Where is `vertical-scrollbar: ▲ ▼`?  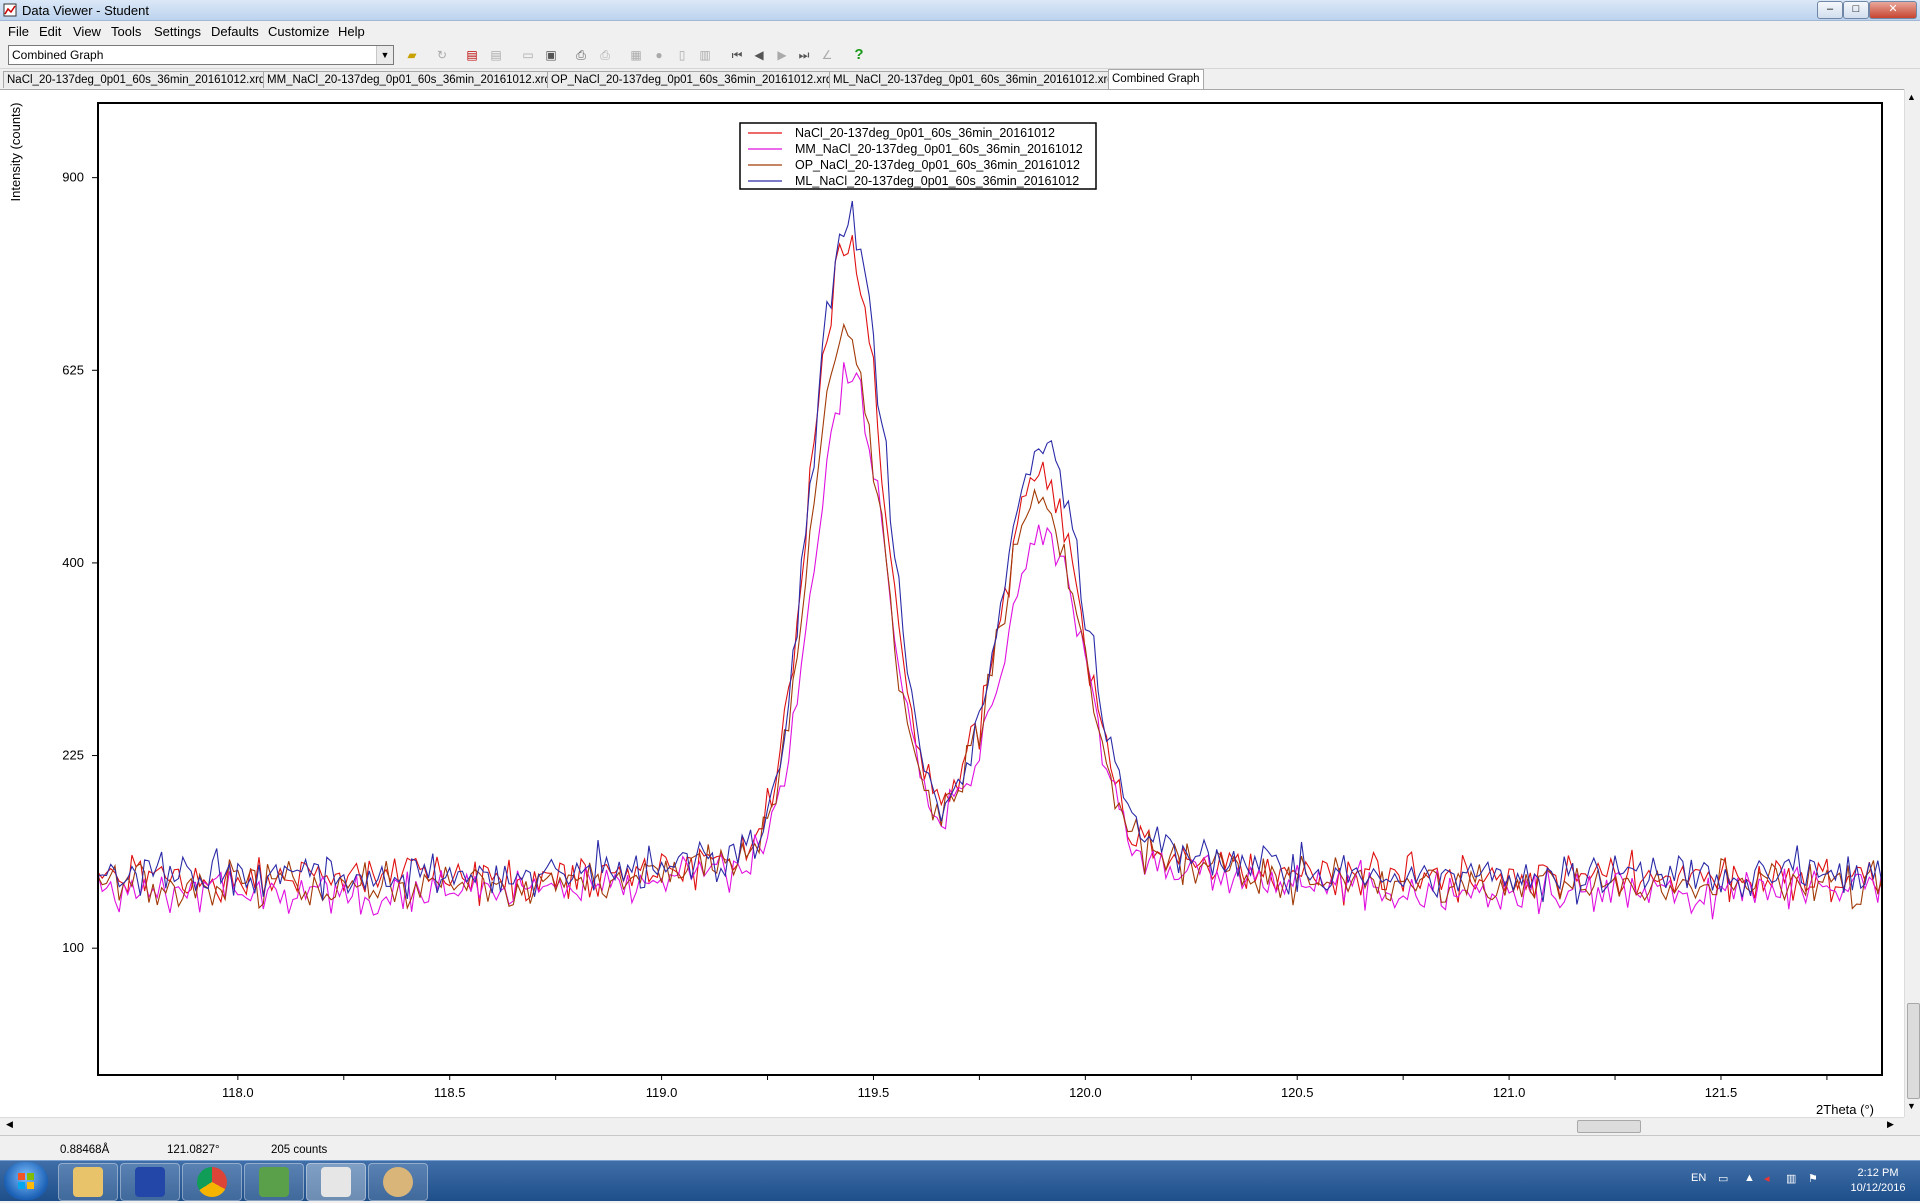 vertical-scrollbar: ▲ ▼ is located at coordinates (1912, 603).